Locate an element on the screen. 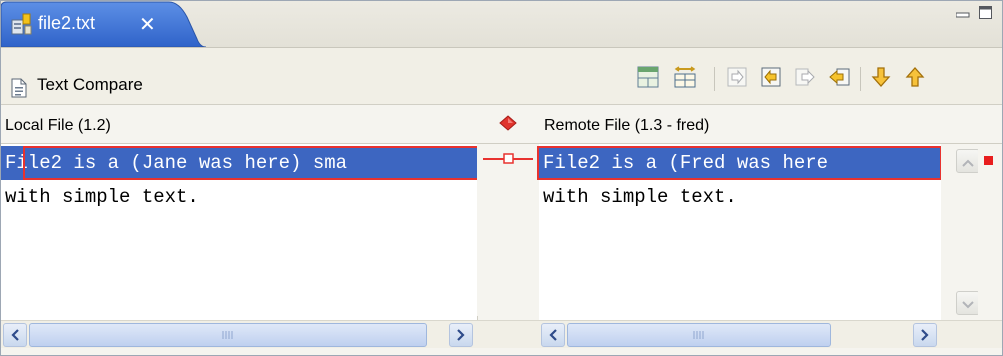 This screenshot has width=1003, height=356. left-horizontal-scrollbar is located at coordinates (239, 334).